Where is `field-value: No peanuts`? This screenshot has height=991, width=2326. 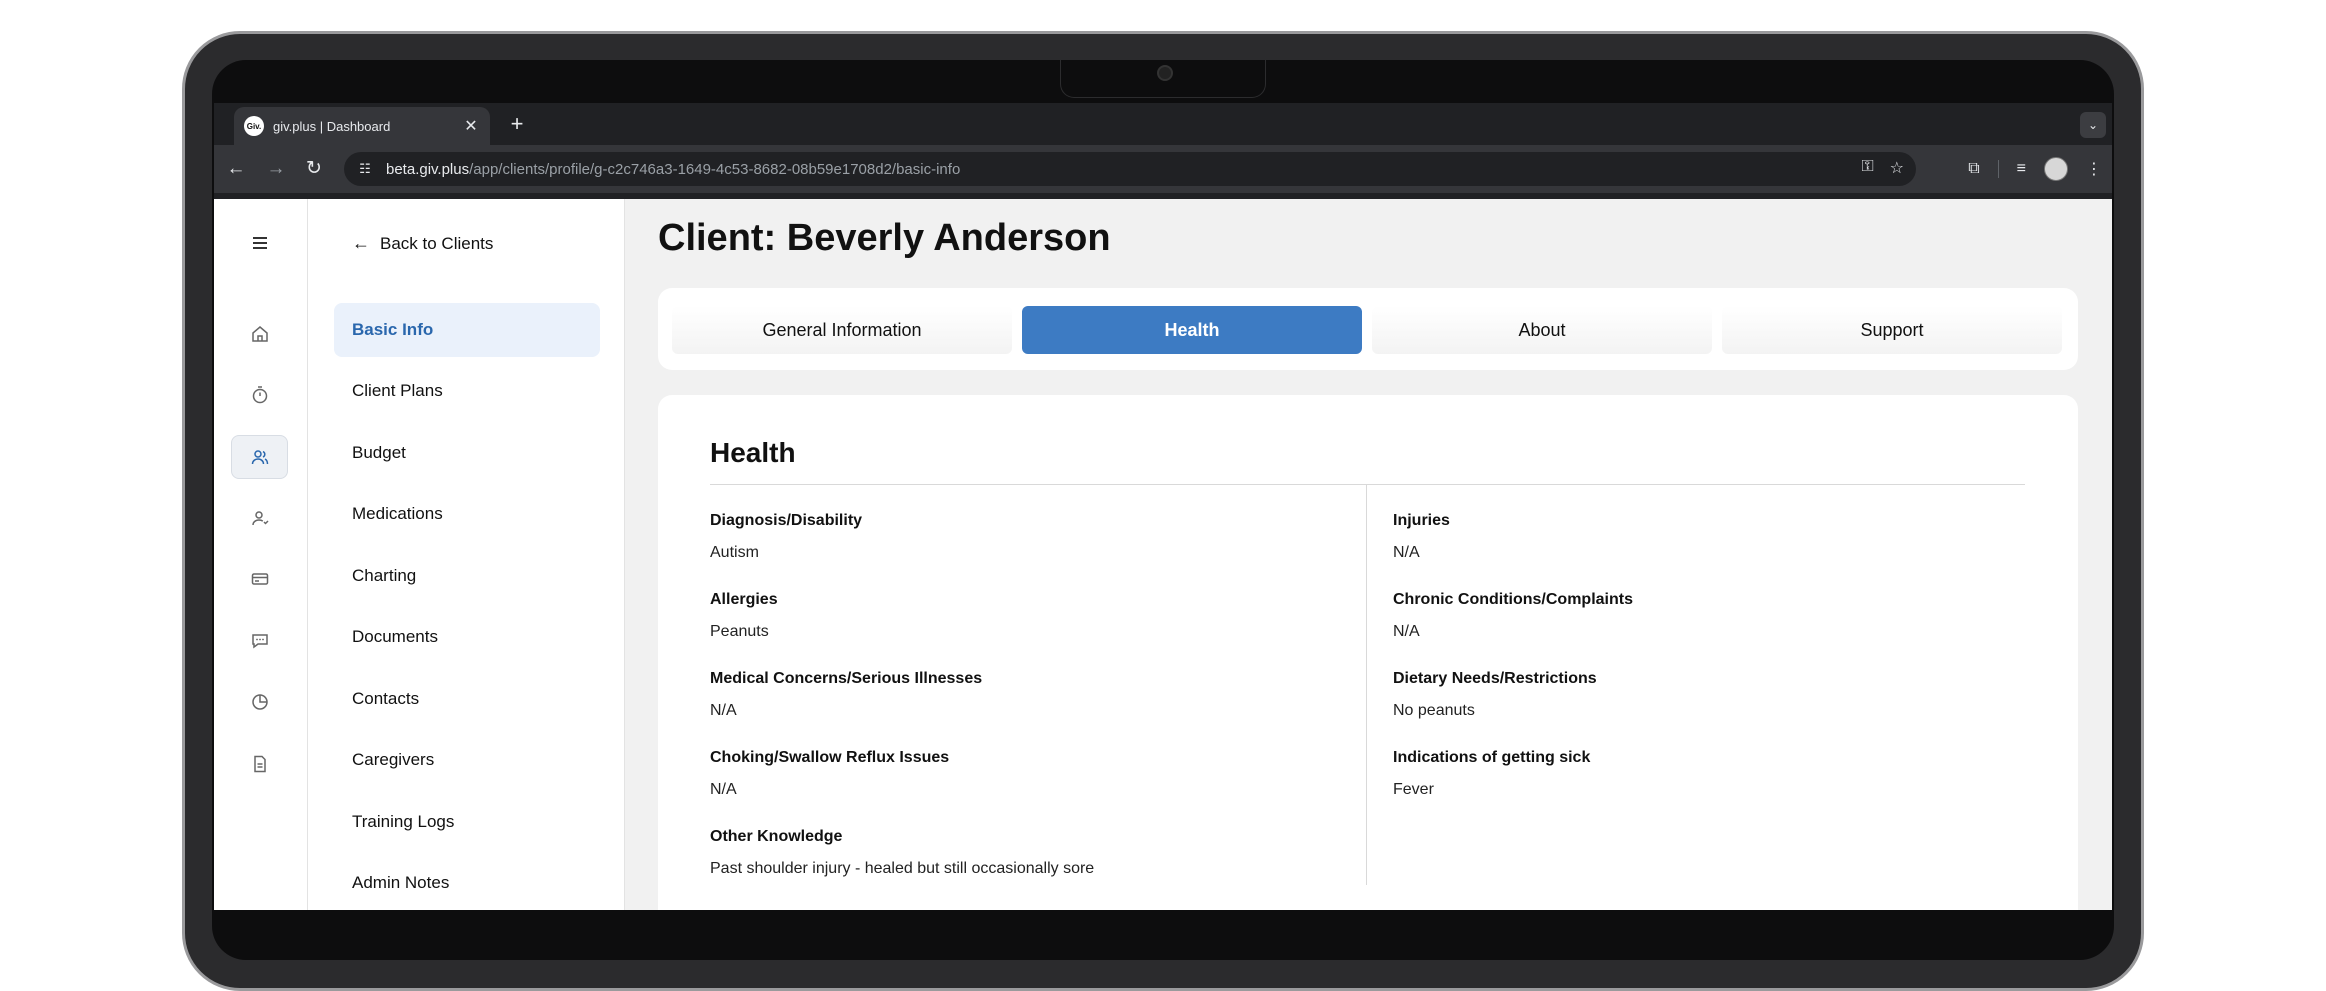
field-value: No peanuts is located at coordinates (1434, 710).